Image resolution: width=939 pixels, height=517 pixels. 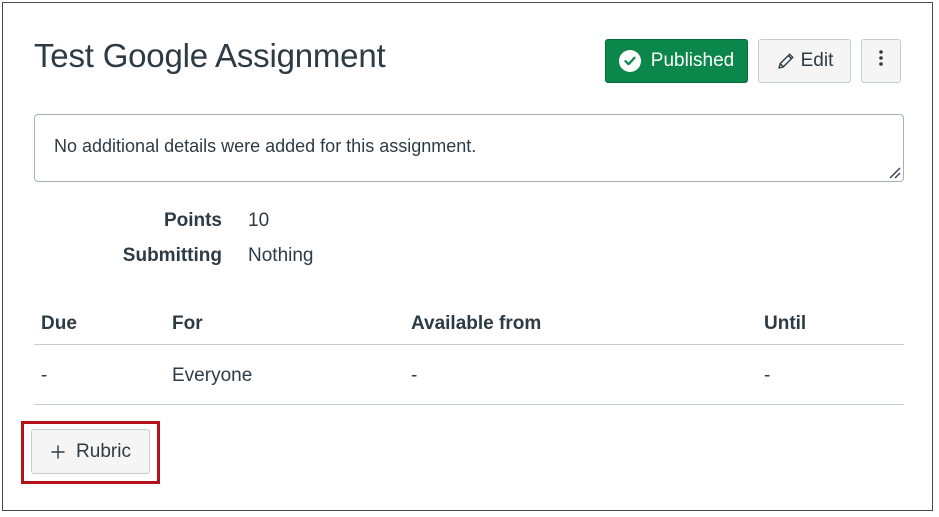 I want to click on cell-for: Everyone, so click(x=212, y=375).